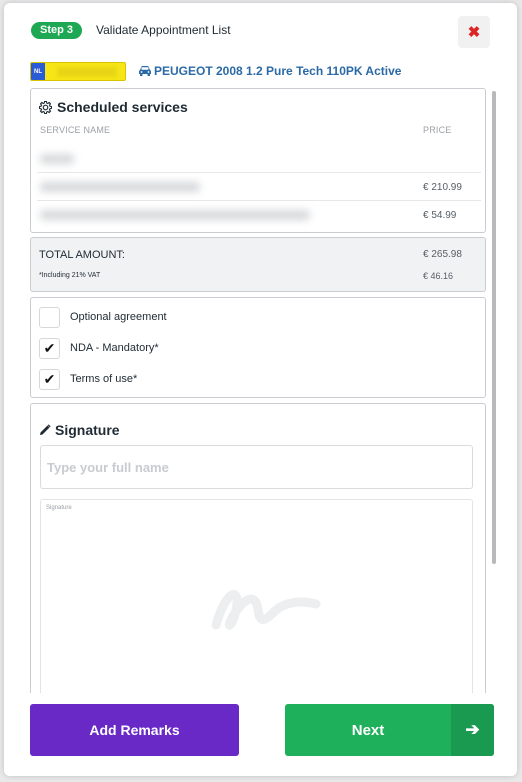 This screenshot has width=522, height=782. Describe the element at coordinates (389, 730) in the screenshot. I see `next-button: Next ➔` at that location.